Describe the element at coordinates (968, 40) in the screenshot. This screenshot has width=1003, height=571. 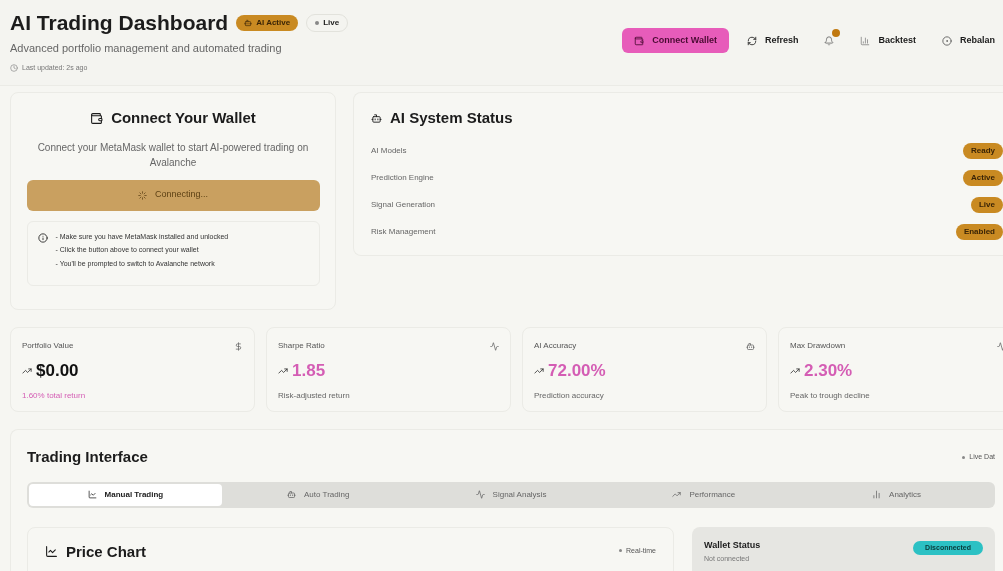
I see `rebalance-button: Rebalan` at that location.